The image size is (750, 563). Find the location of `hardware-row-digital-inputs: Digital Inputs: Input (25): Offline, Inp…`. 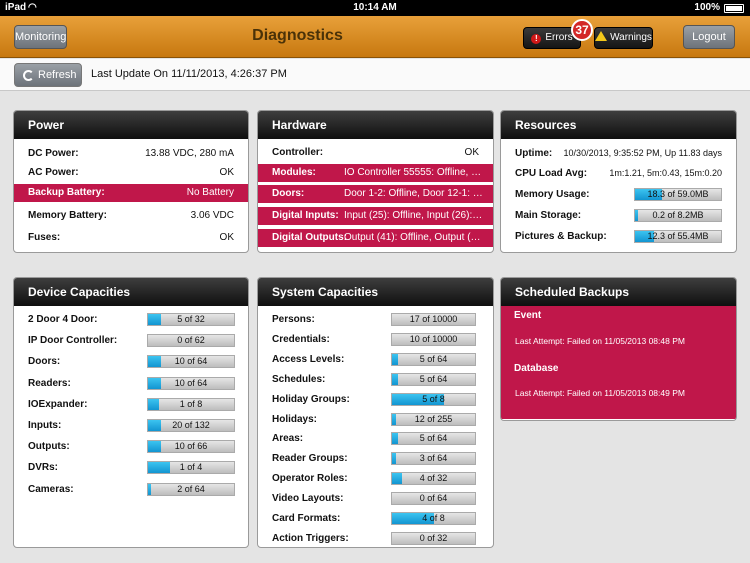

hardware-row-digital-inputs: Digital Inputs: Input (25): Offline, Inp… is located at coordinates (375, 216).